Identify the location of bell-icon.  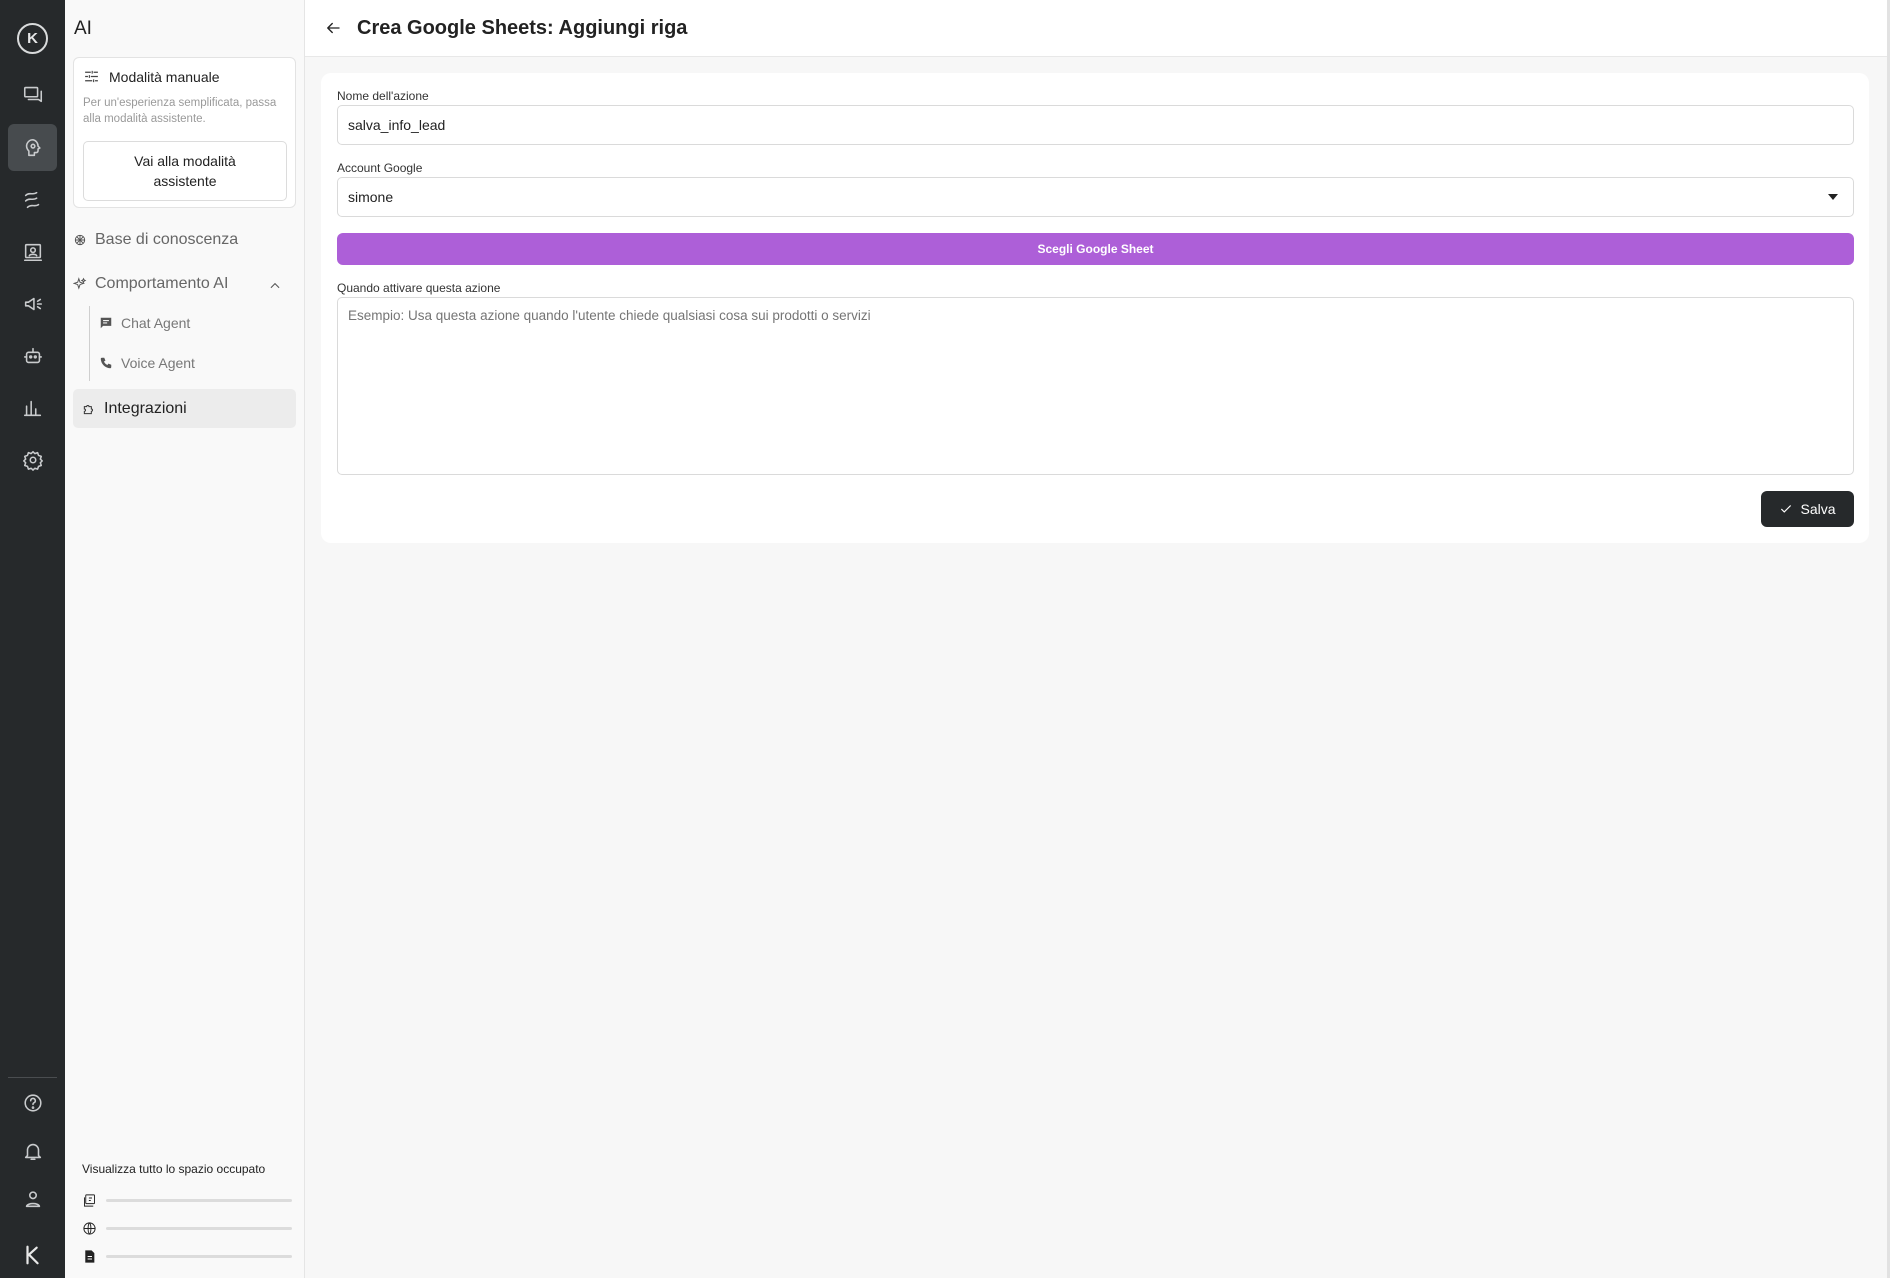
(32, 1150).